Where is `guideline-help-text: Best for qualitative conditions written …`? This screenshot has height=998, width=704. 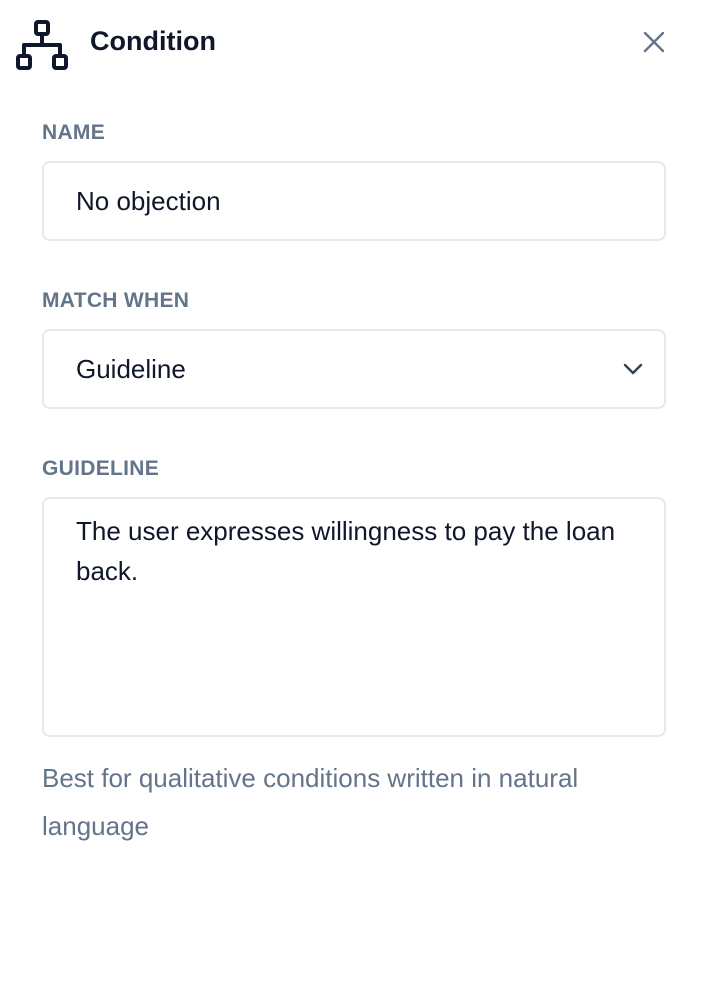
guideline-help-text: Best for qualitative conditions written … is located at coordinates (310, 802).